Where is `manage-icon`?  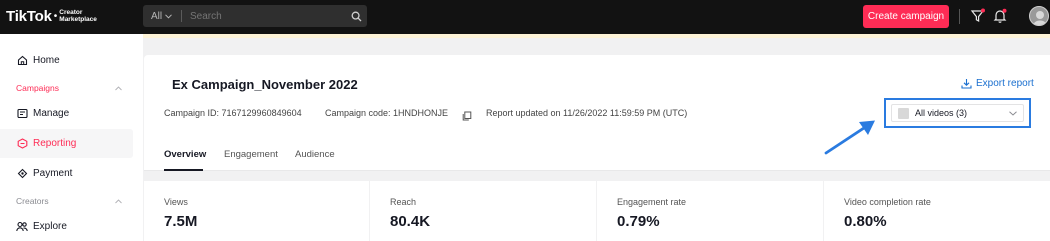
manage-icon is located at coordinates (22, 114).